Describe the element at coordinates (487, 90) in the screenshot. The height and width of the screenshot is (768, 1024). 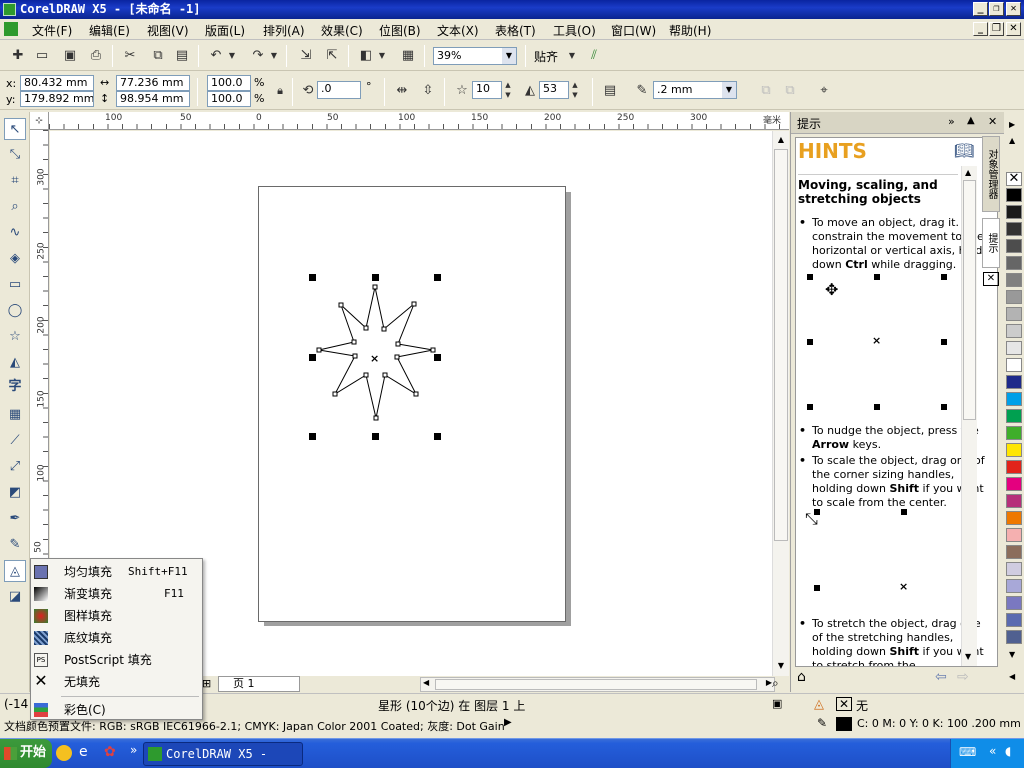
I see `star-points-field: 10` at that location.